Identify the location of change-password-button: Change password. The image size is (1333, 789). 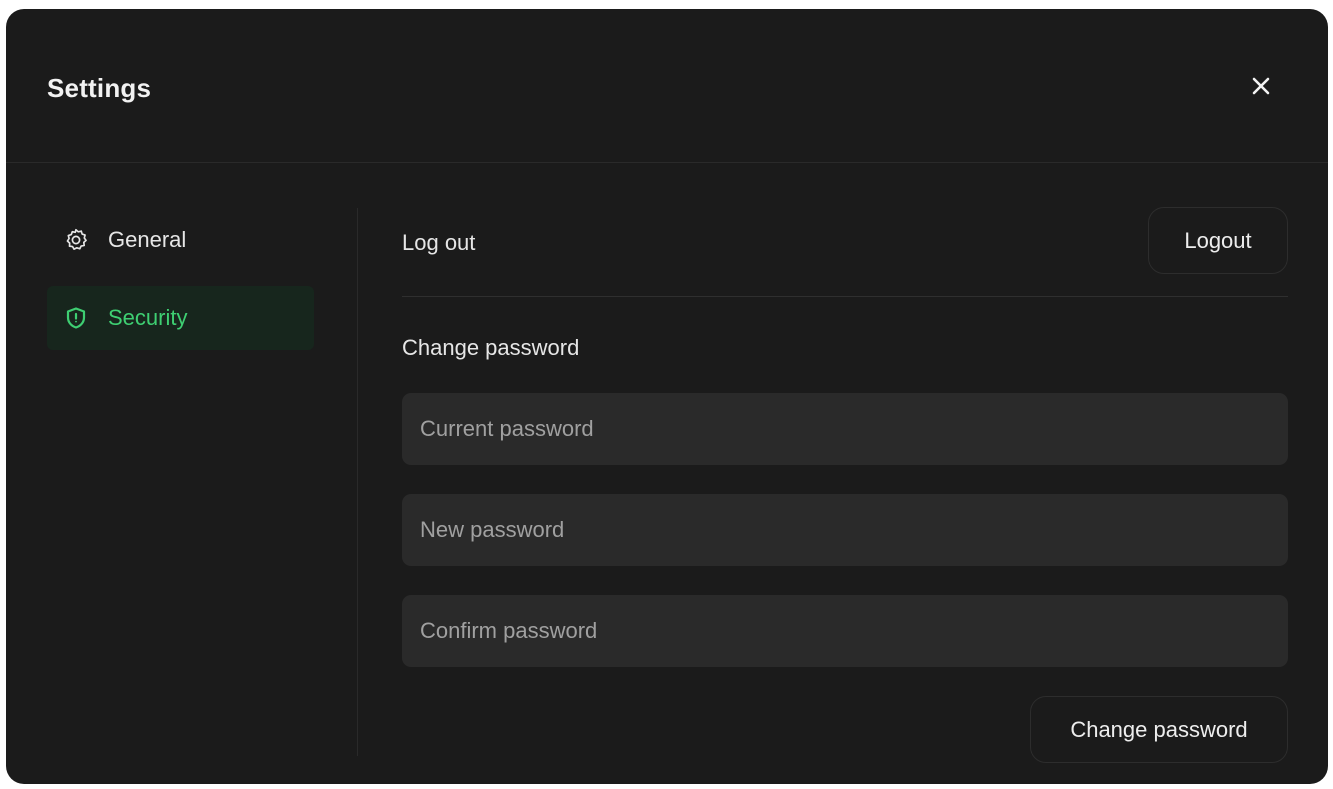
(1159, 729).